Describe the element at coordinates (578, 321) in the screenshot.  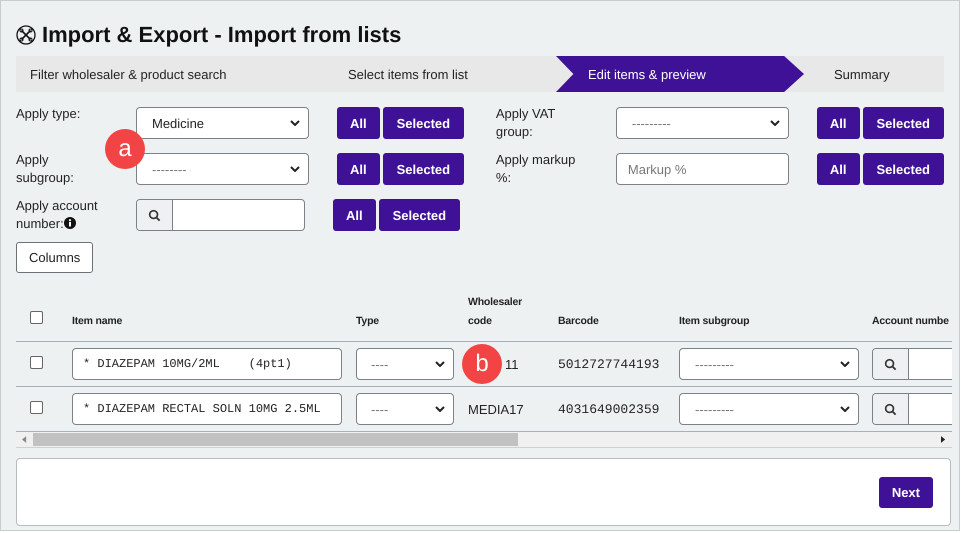
I see `column-header: Barcode` at that location.